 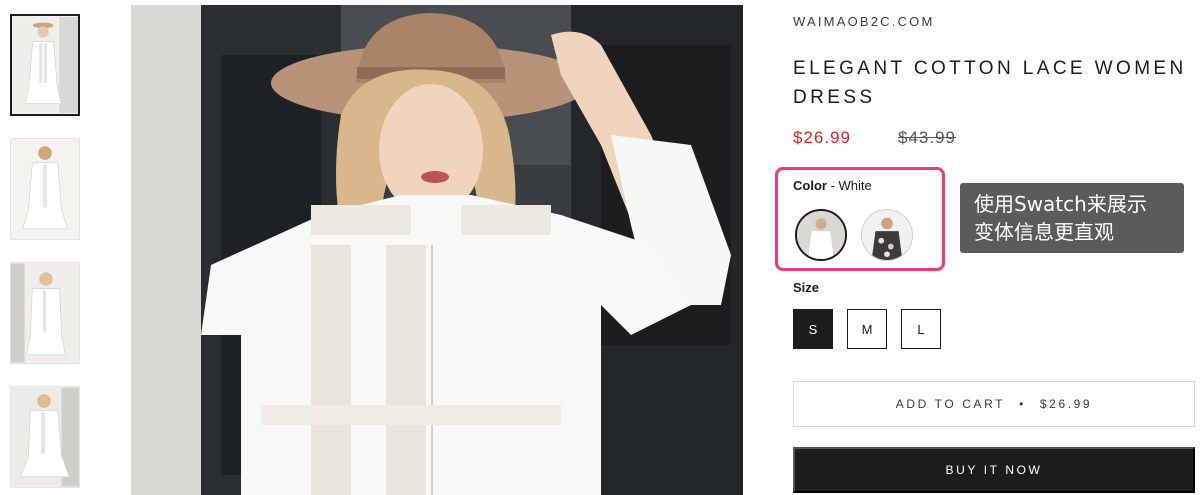 What do you see at coordinates (867, 329) in the screenshot?
I see `size-option-m: M` at bounding box center [867, 329].